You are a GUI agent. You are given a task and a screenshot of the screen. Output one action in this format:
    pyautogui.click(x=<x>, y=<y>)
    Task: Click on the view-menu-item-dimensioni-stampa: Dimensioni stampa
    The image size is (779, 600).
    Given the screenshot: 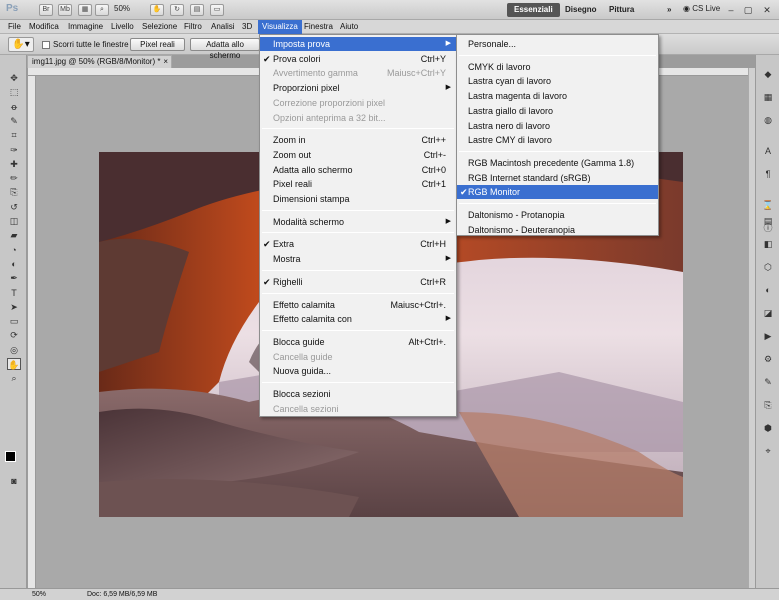 What is the action you would take?
    pyautogui.click(x=358, y=199)
    